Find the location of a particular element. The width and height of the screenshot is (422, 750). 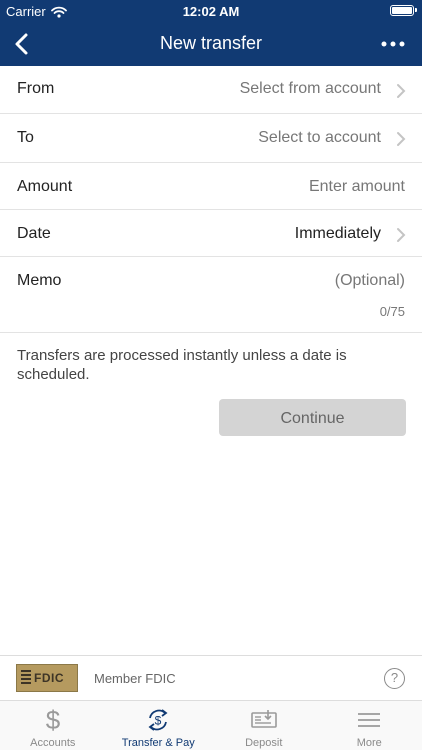

tab-bar: $ Accounts $ Transfer & Pay Deposit More is located at coordinates (211, 725).